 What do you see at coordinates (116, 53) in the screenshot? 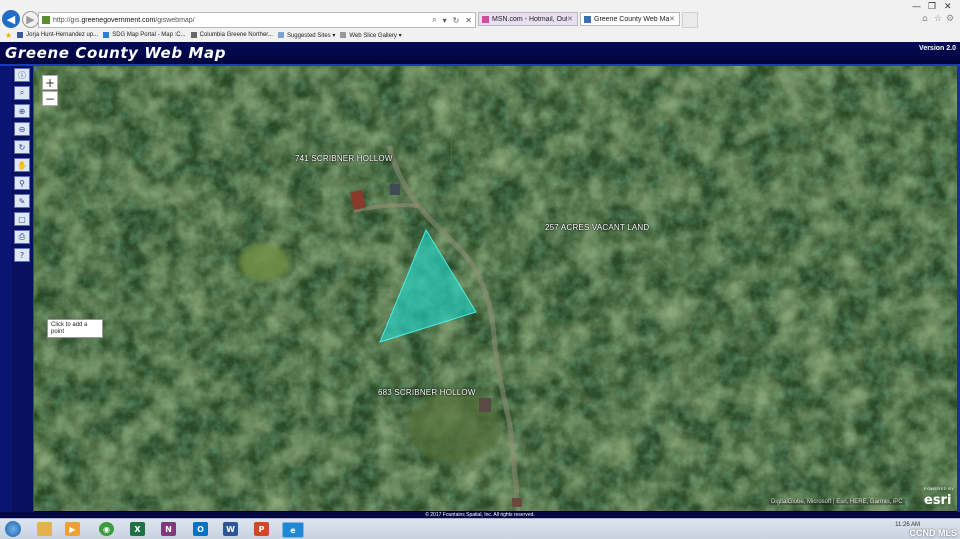
I see `app-title: Greene County Web Map` at bounding box center [116, 53].